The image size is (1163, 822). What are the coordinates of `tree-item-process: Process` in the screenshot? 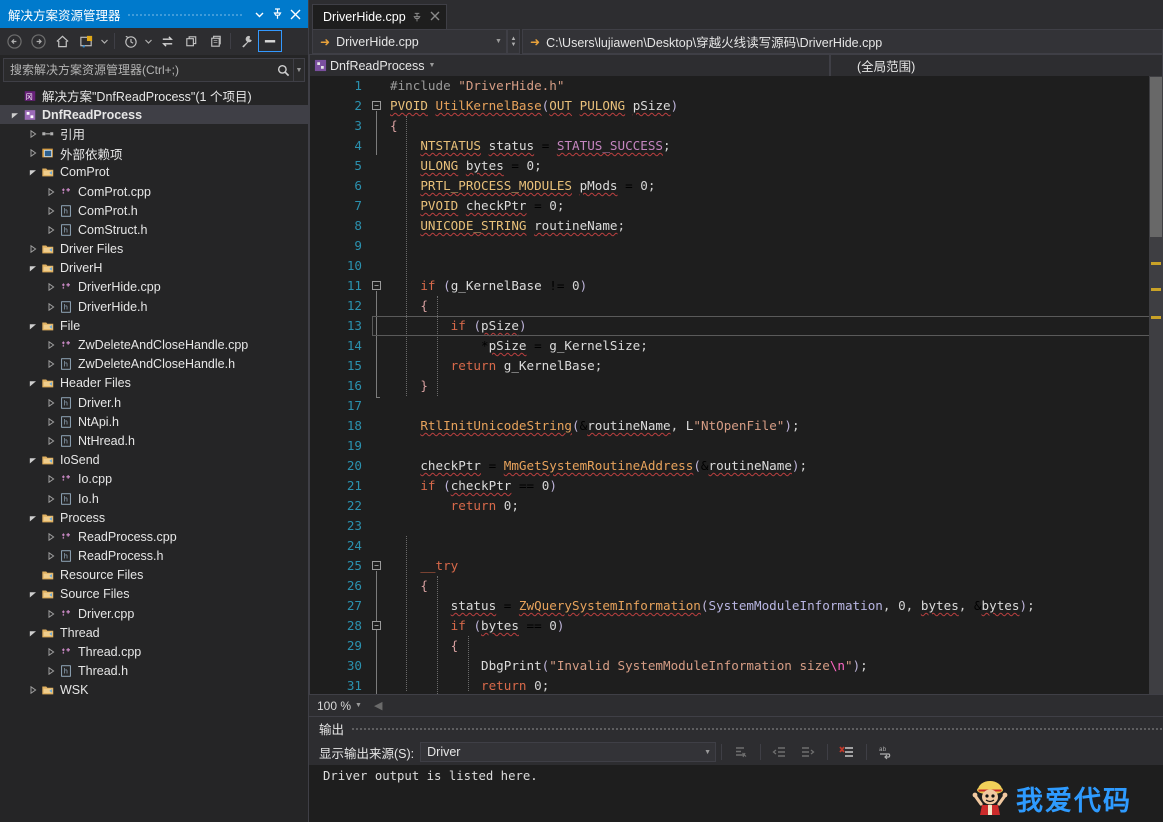 It's located at (154, 517).